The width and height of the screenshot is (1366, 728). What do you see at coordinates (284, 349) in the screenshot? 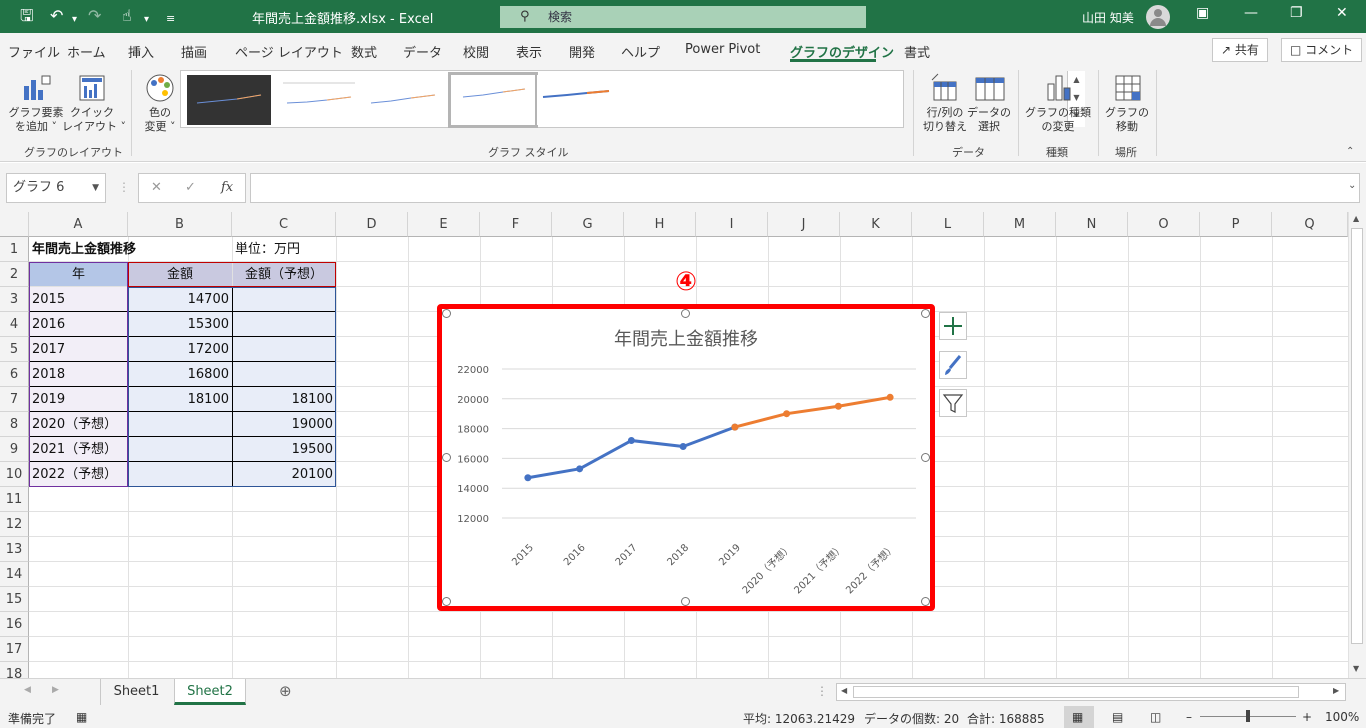
I see `cell-c5` at bounding box center [284, 349].